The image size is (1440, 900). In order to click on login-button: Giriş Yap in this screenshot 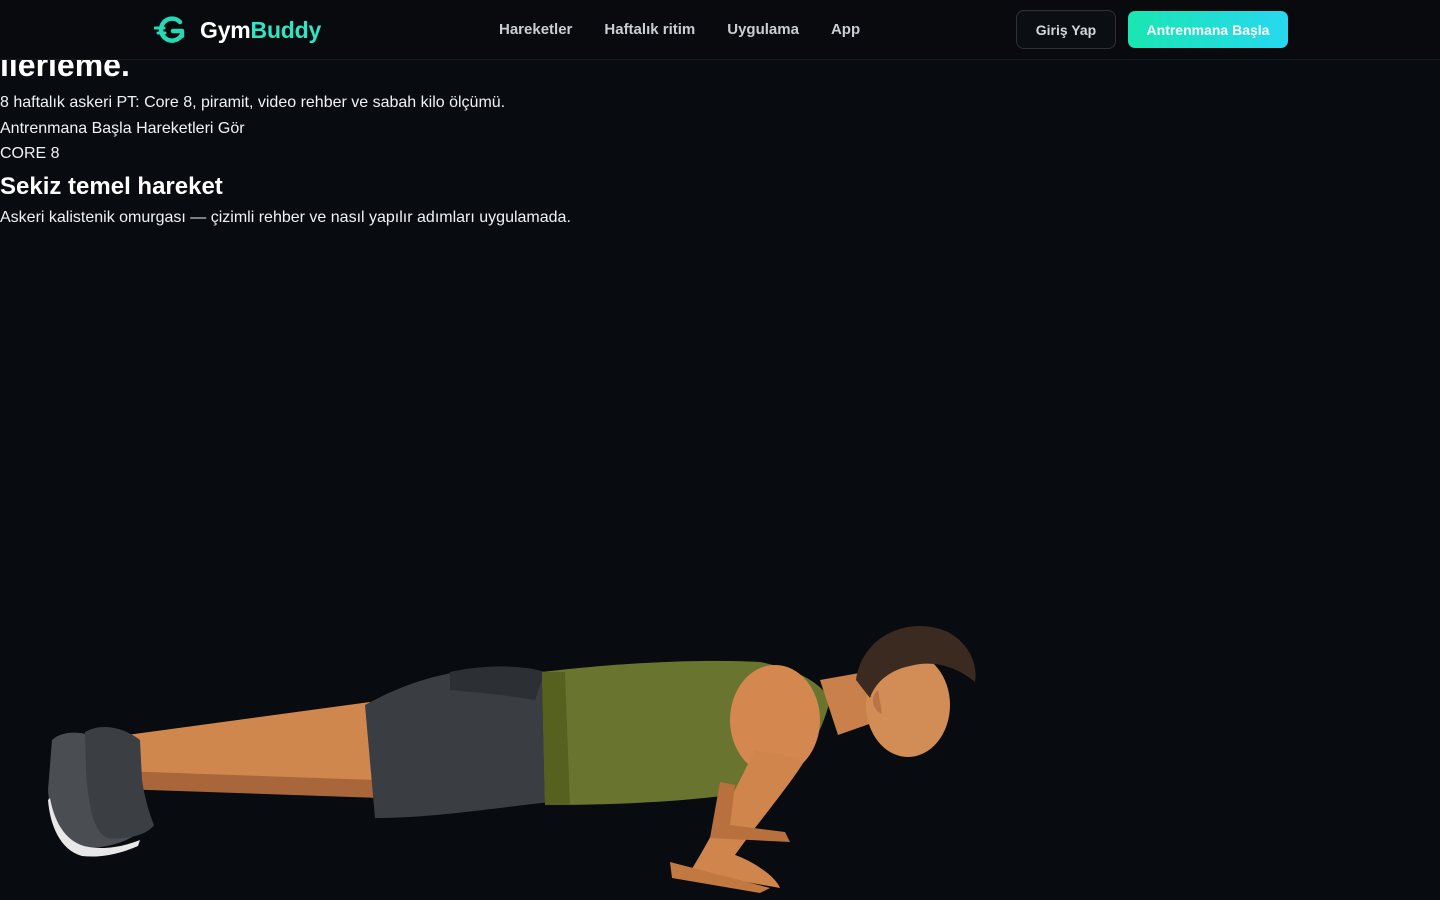, I will do `click(1066, 29)`.